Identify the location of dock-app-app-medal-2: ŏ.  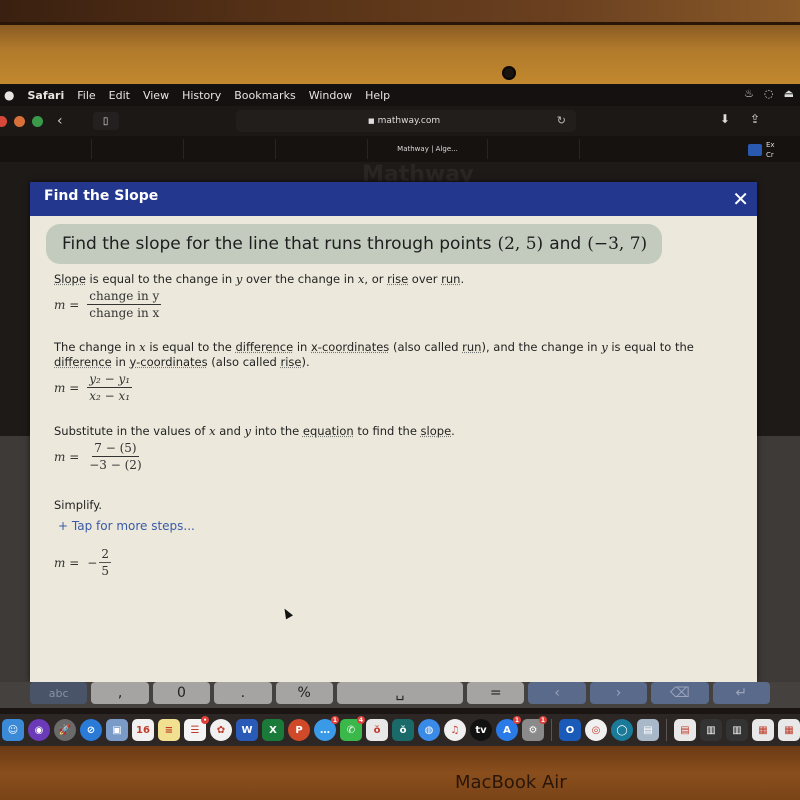
(403, 730).